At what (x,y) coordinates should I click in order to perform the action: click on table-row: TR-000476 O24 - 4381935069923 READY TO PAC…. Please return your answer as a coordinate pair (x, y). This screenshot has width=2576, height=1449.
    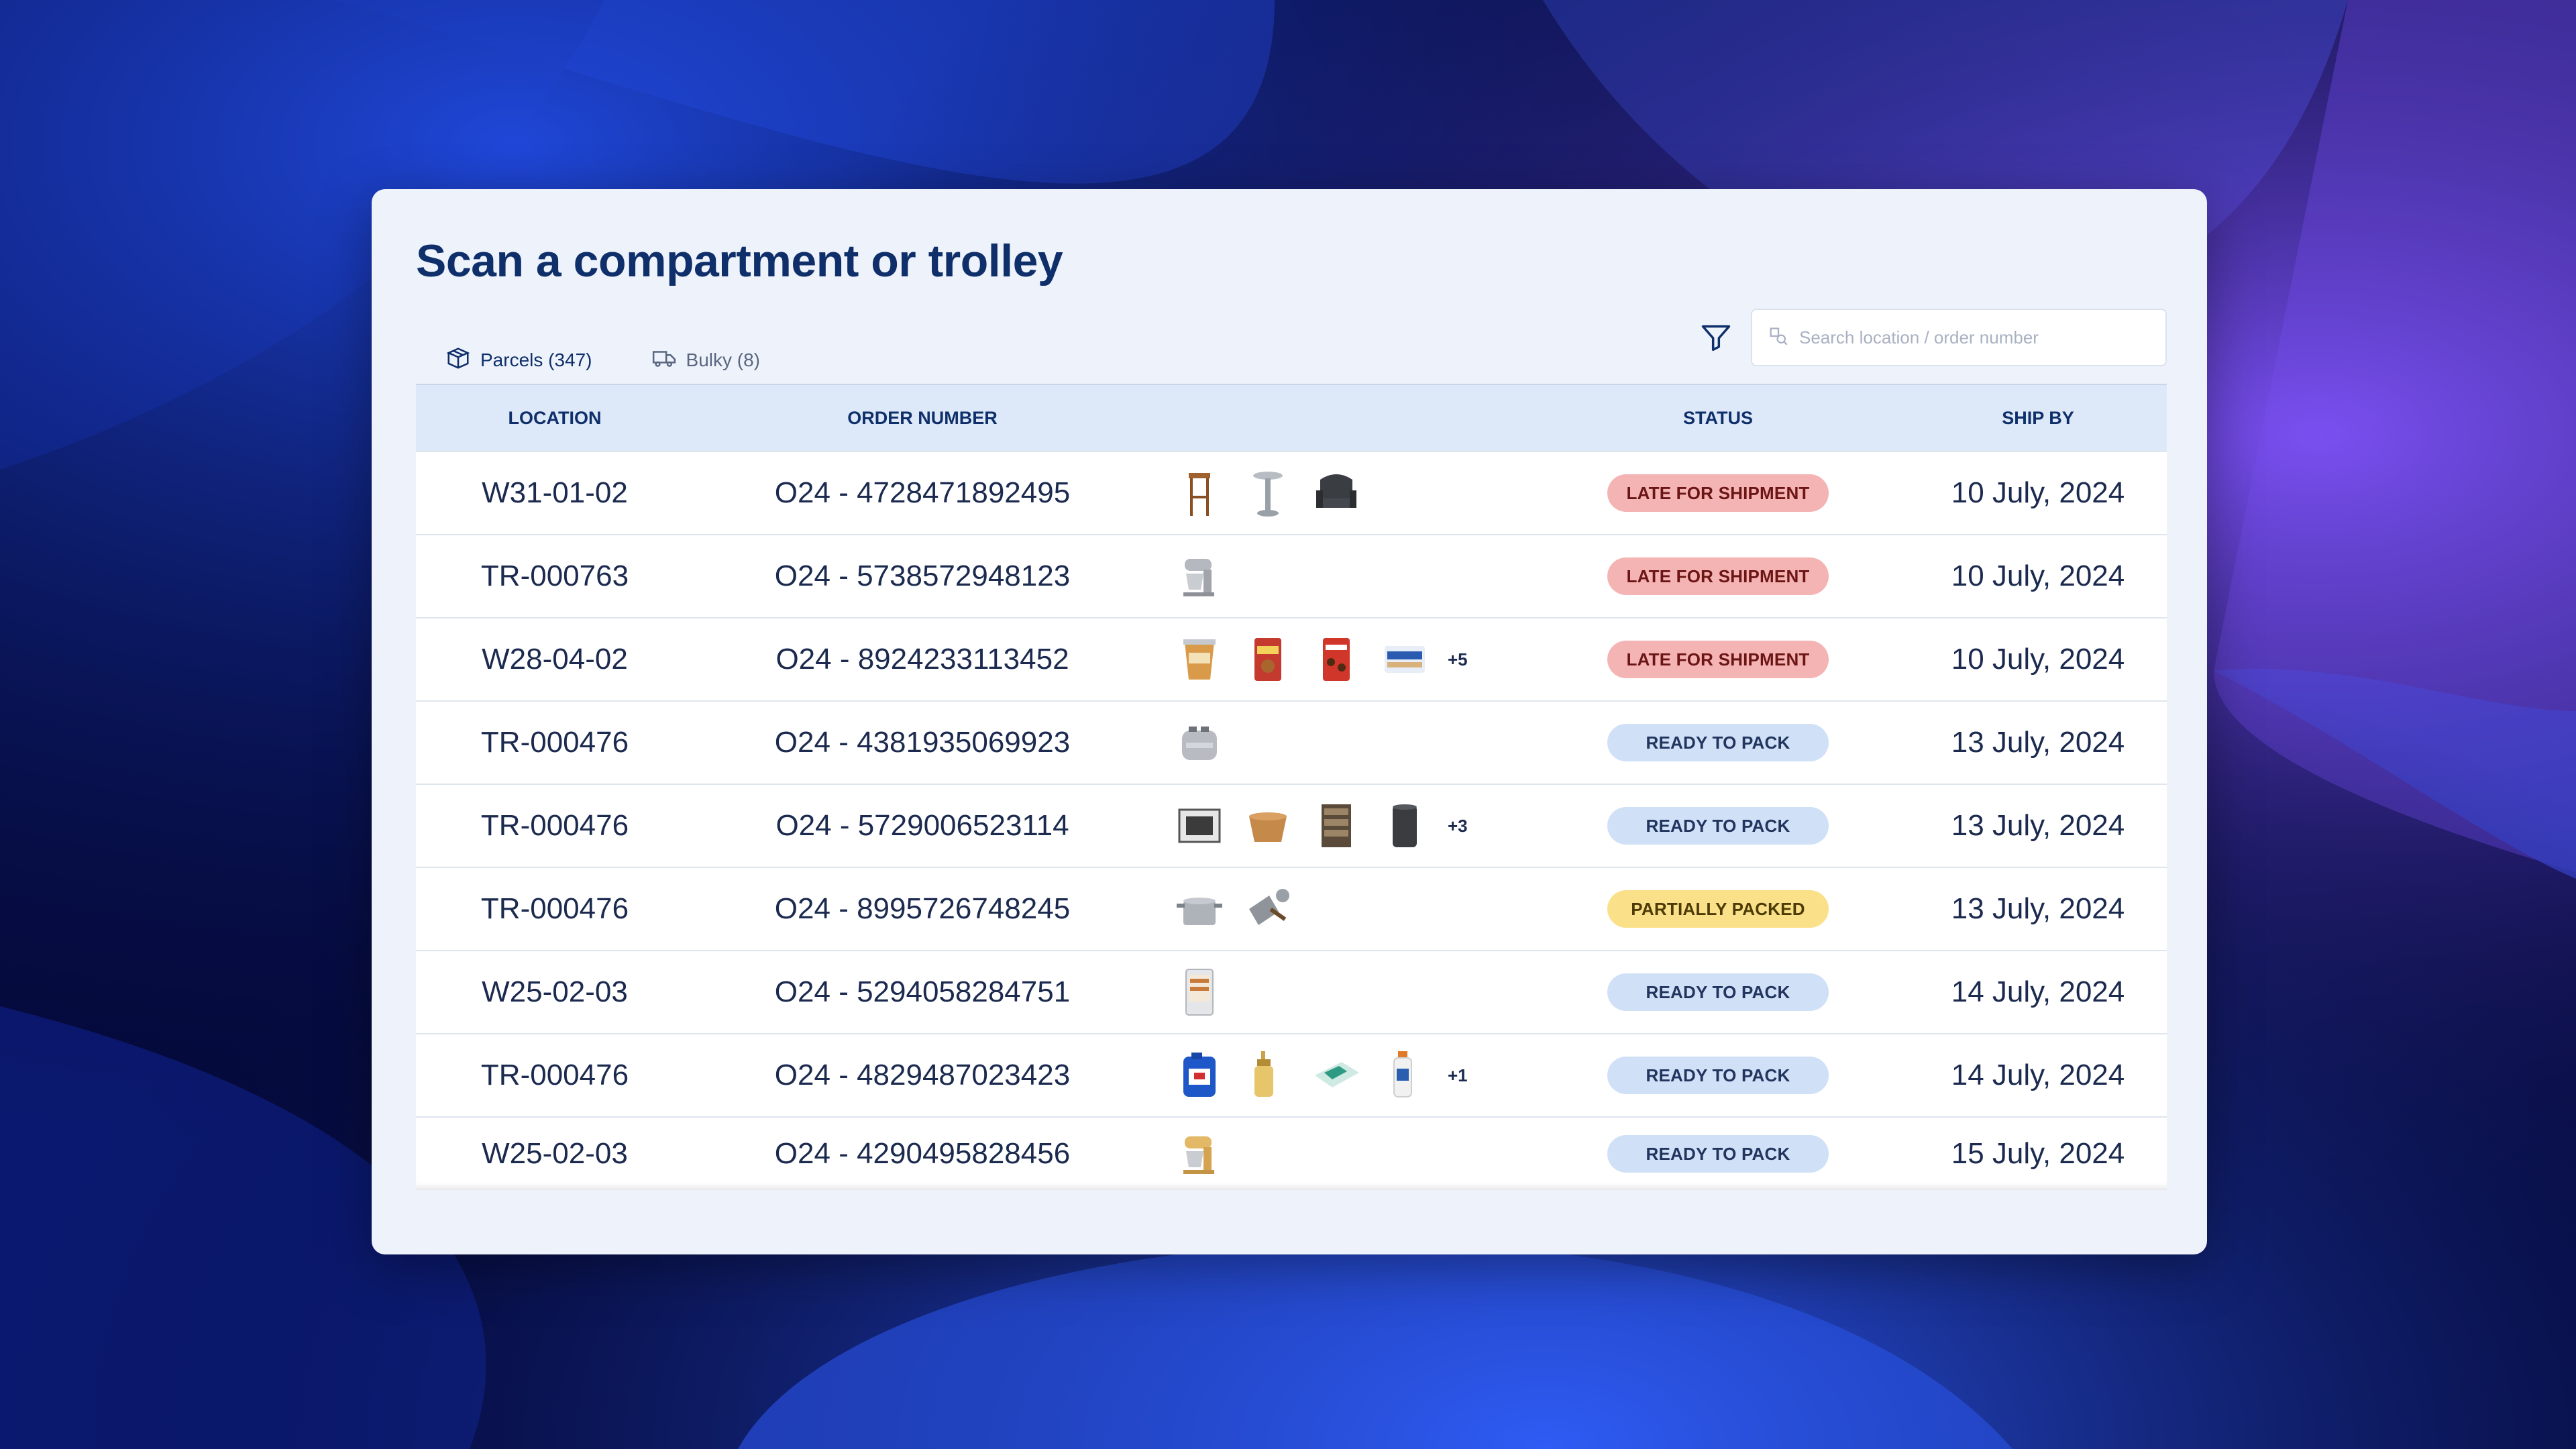
    Looking at the image, I should click on (1291, 742).